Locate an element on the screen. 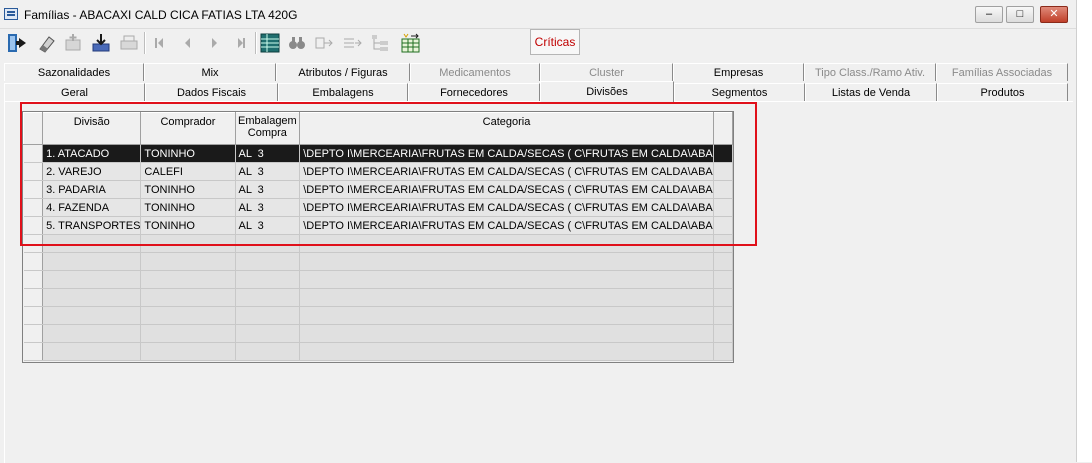  tab-divisoes: Divisões is located at coordinates (607, 91).